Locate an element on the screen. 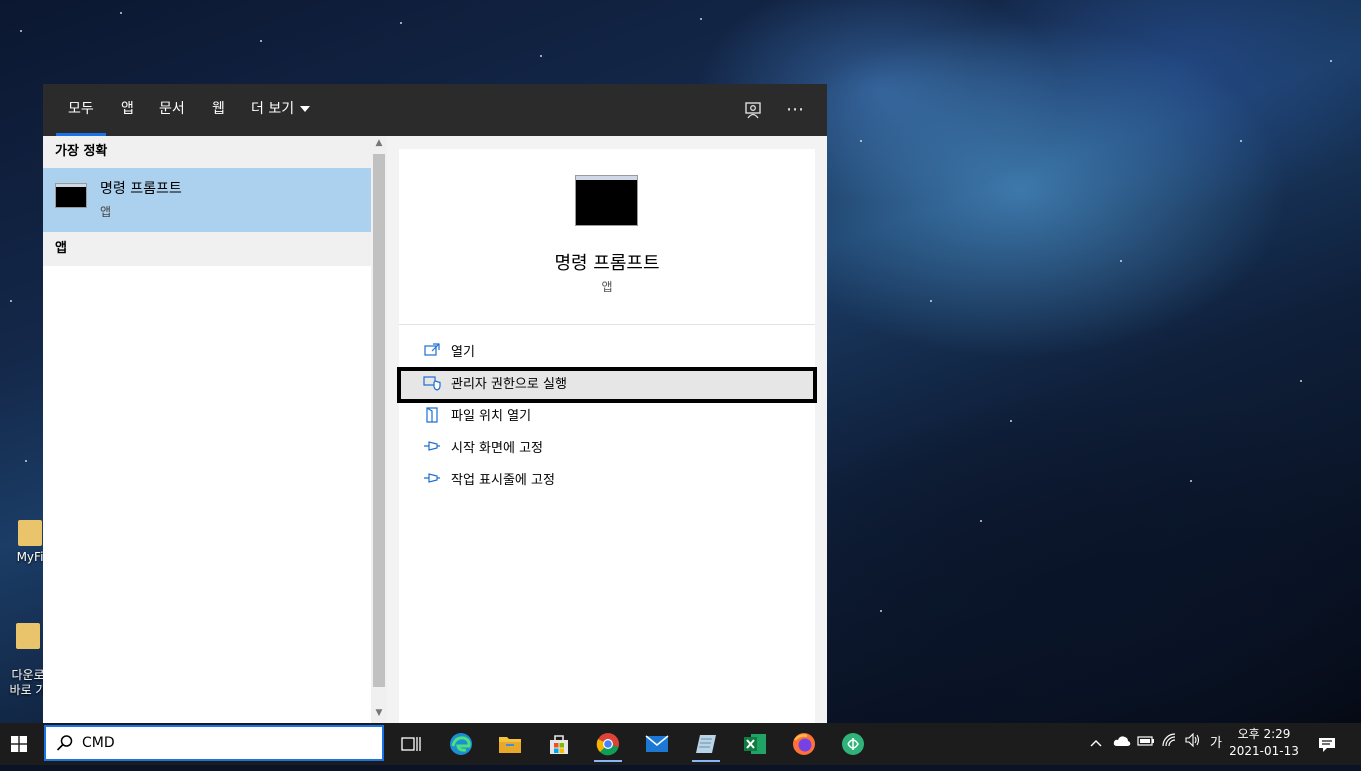 The width and height of the screenshot is (1361, 771). cloud-icon is located at coordinates (1122, 741).